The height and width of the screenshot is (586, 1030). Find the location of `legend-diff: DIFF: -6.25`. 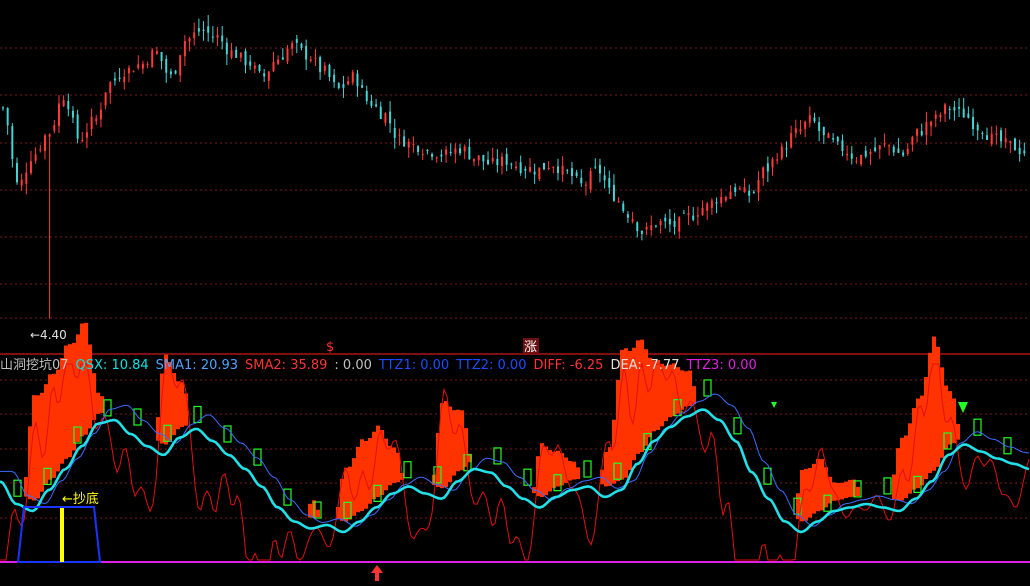

legend-diff: DIFF: -6.25 is located at coordinates (568, 365).